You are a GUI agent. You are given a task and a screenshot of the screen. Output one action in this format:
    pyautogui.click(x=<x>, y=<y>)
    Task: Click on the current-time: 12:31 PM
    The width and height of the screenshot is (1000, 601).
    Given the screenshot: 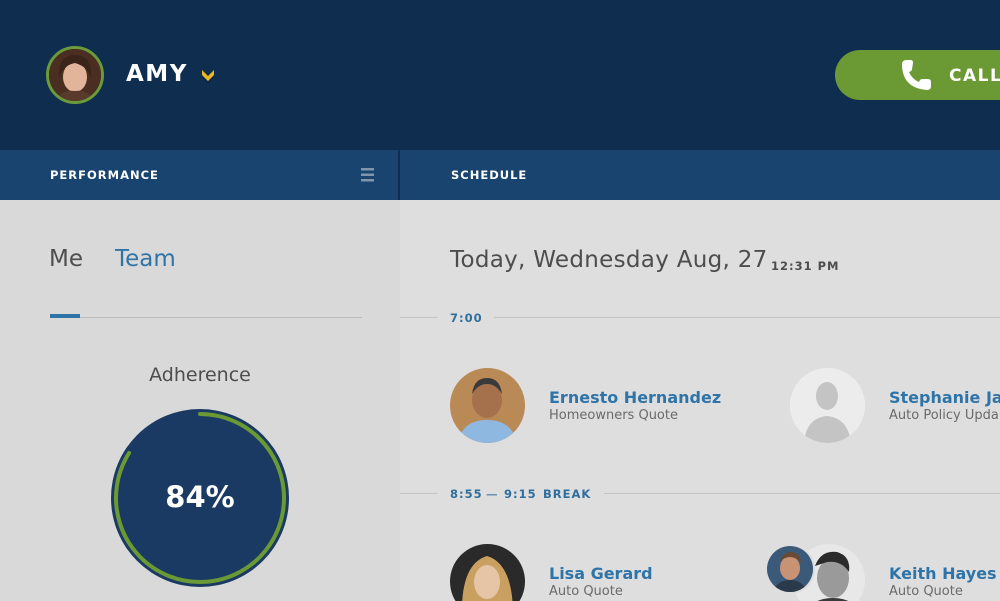 What is the action you would take?
    pyautogui.click(x=805, y=266)
    